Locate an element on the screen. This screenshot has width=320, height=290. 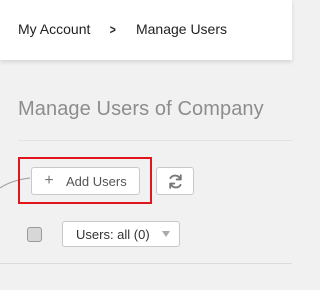
connector-line is located at coordinates (15, 183).